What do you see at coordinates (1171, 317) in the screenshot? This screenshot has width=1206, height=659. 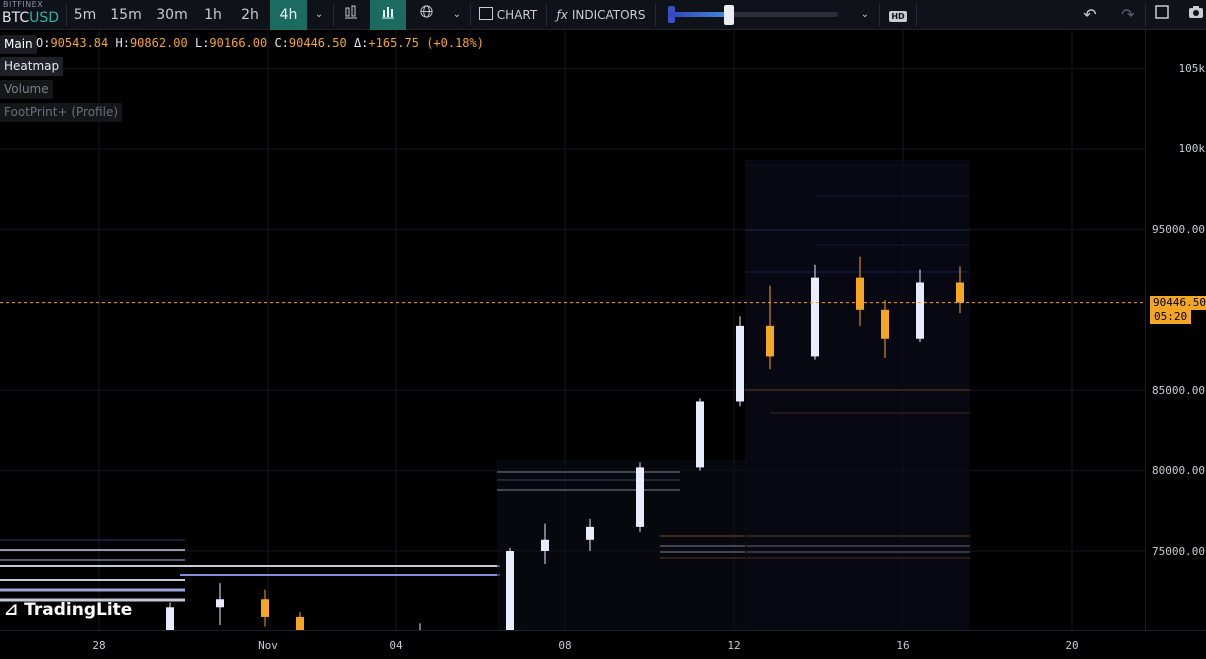 I see `candle-countdown-tag: 05:20` at bounding box center [1171, 317].